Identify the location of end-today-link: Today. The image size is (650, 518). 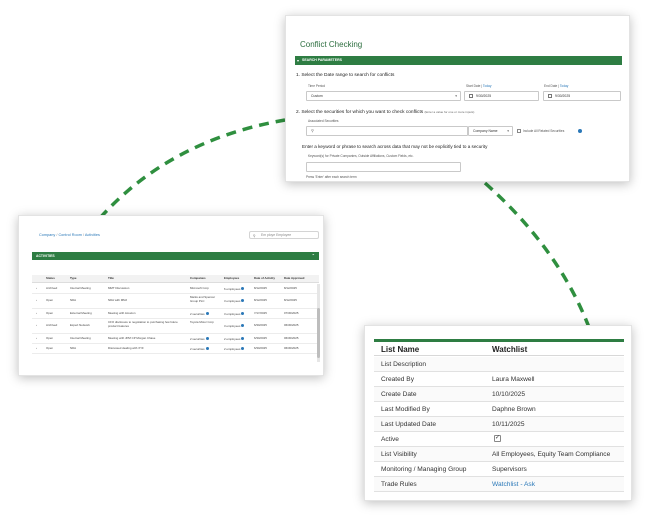
(564, 86).